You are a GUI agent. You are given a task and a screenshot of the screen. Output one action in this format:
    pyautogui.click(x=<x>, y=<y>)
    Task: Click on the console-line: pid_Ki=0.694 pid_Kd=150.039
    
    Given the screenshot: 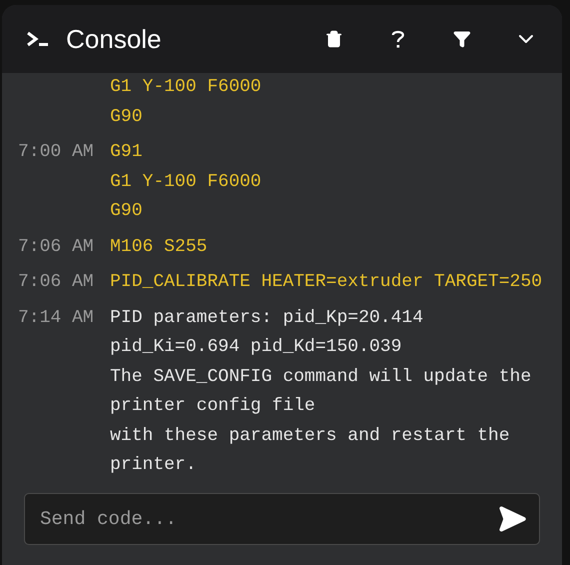 What is the action you would take?
    pyautogui.click(x=256, y=347)
    